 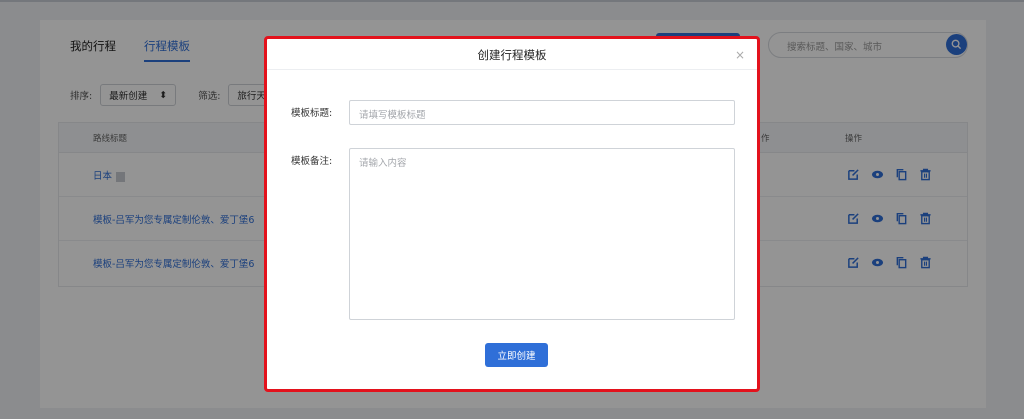 I want to click on template-note-placeholder: 请输入内容, so click(x=383, y=163).